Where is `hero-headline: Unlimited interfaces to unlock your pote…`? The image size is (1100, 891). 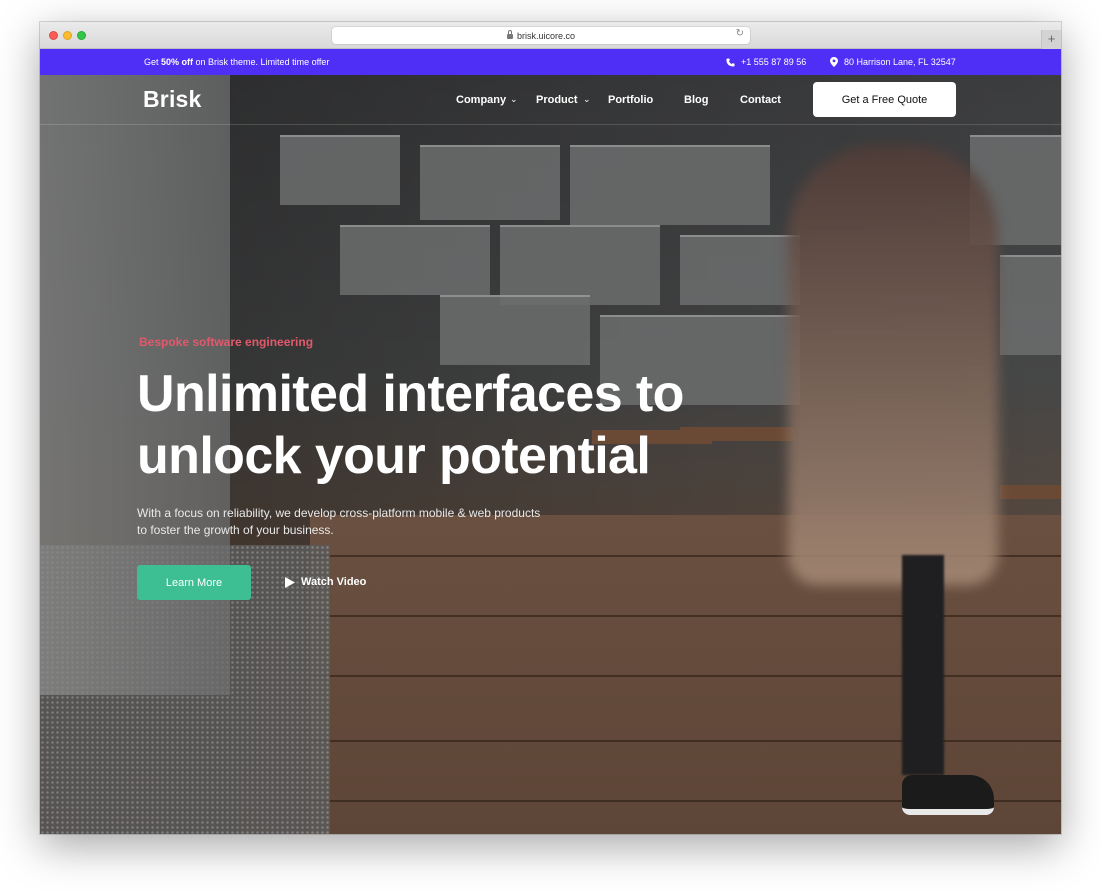 hero-headline: Unlimited interfaces to unlock your pote… is located at coordinates (437, 425).